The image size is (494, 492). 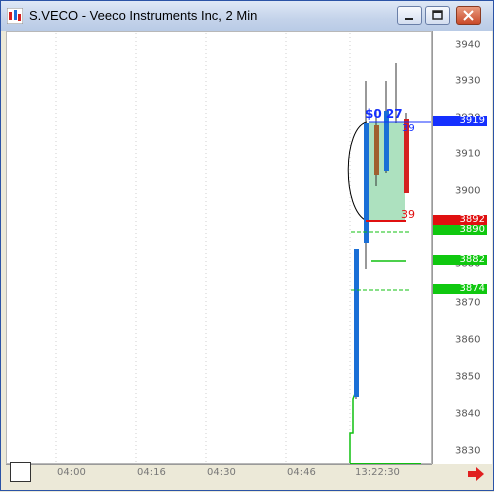 I want to click on y-tick: 3910, so click(x=468, y=154).